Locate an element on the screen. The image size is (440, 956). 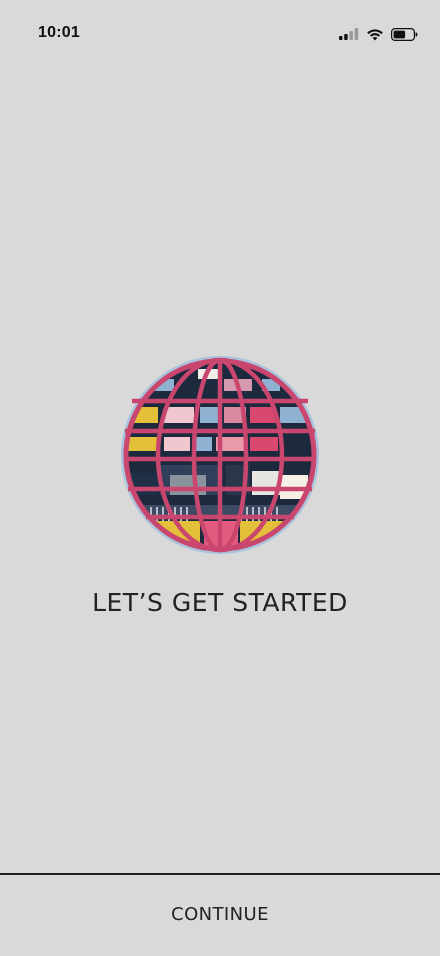
wifi-icon is located at coordinates (375, 34).